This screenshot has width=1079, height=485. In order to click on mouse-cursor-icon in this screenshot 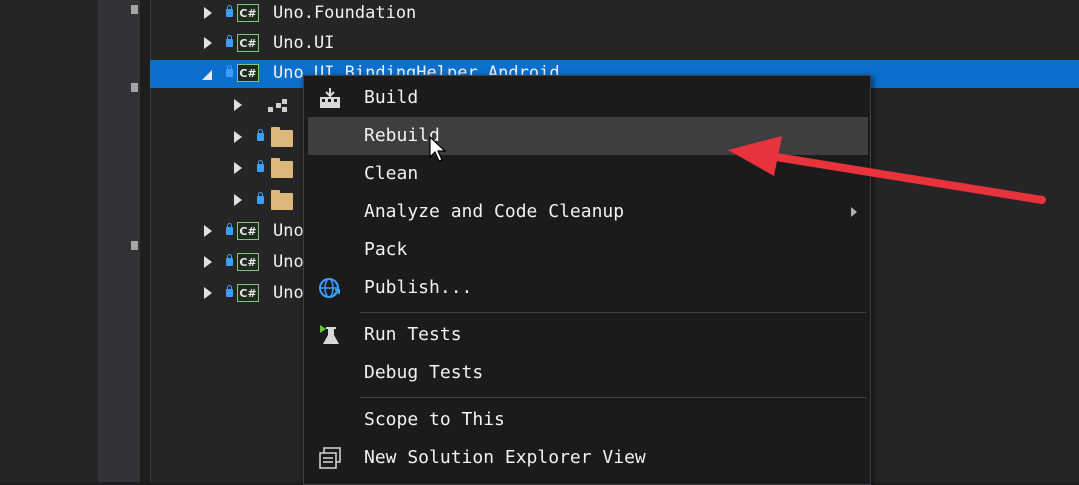, I will do `click(438, 149)`.